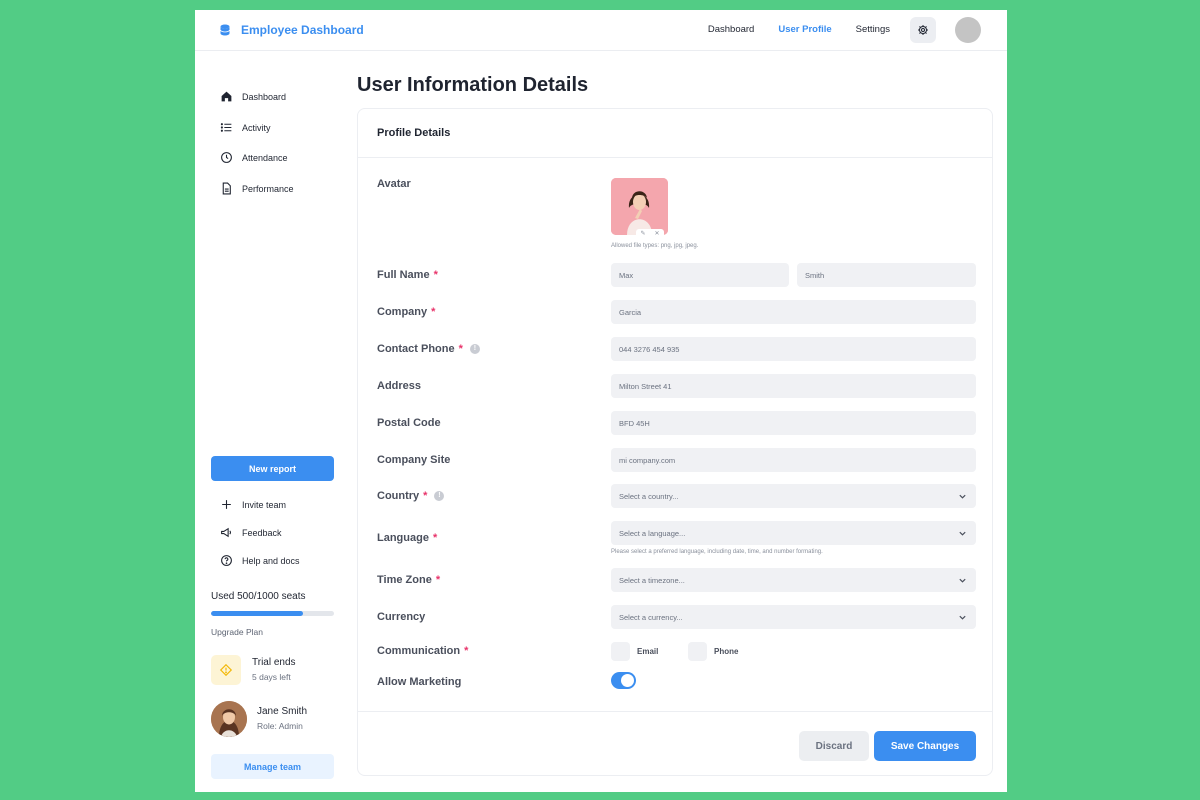  I want to click on currency-label: Currency, so click(401, 617).